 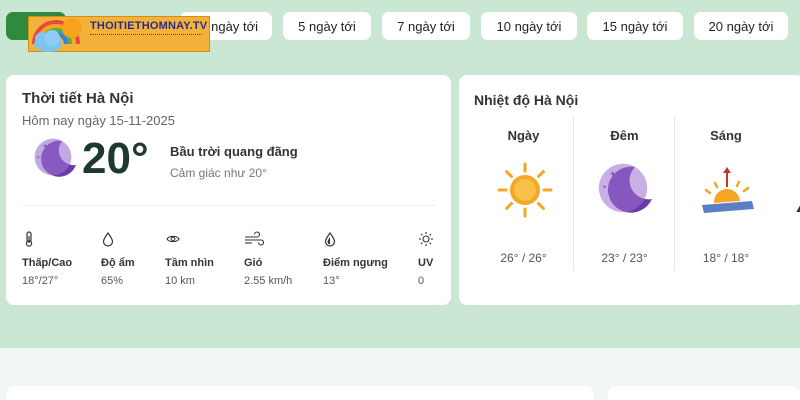 I want to click on stat-label: Gió, so click(x=253, y=263).